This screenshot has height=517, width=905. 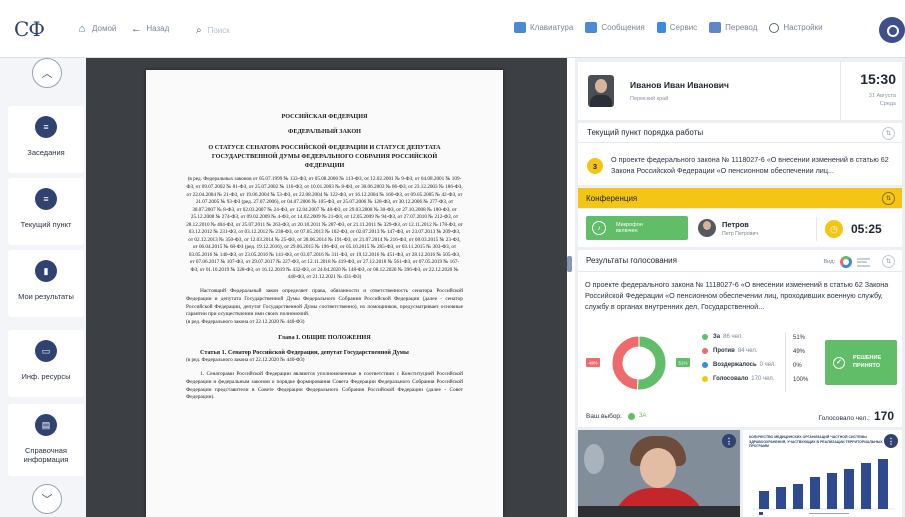 I want to click on video-tile: ⋮, so click(x=659, y=473).